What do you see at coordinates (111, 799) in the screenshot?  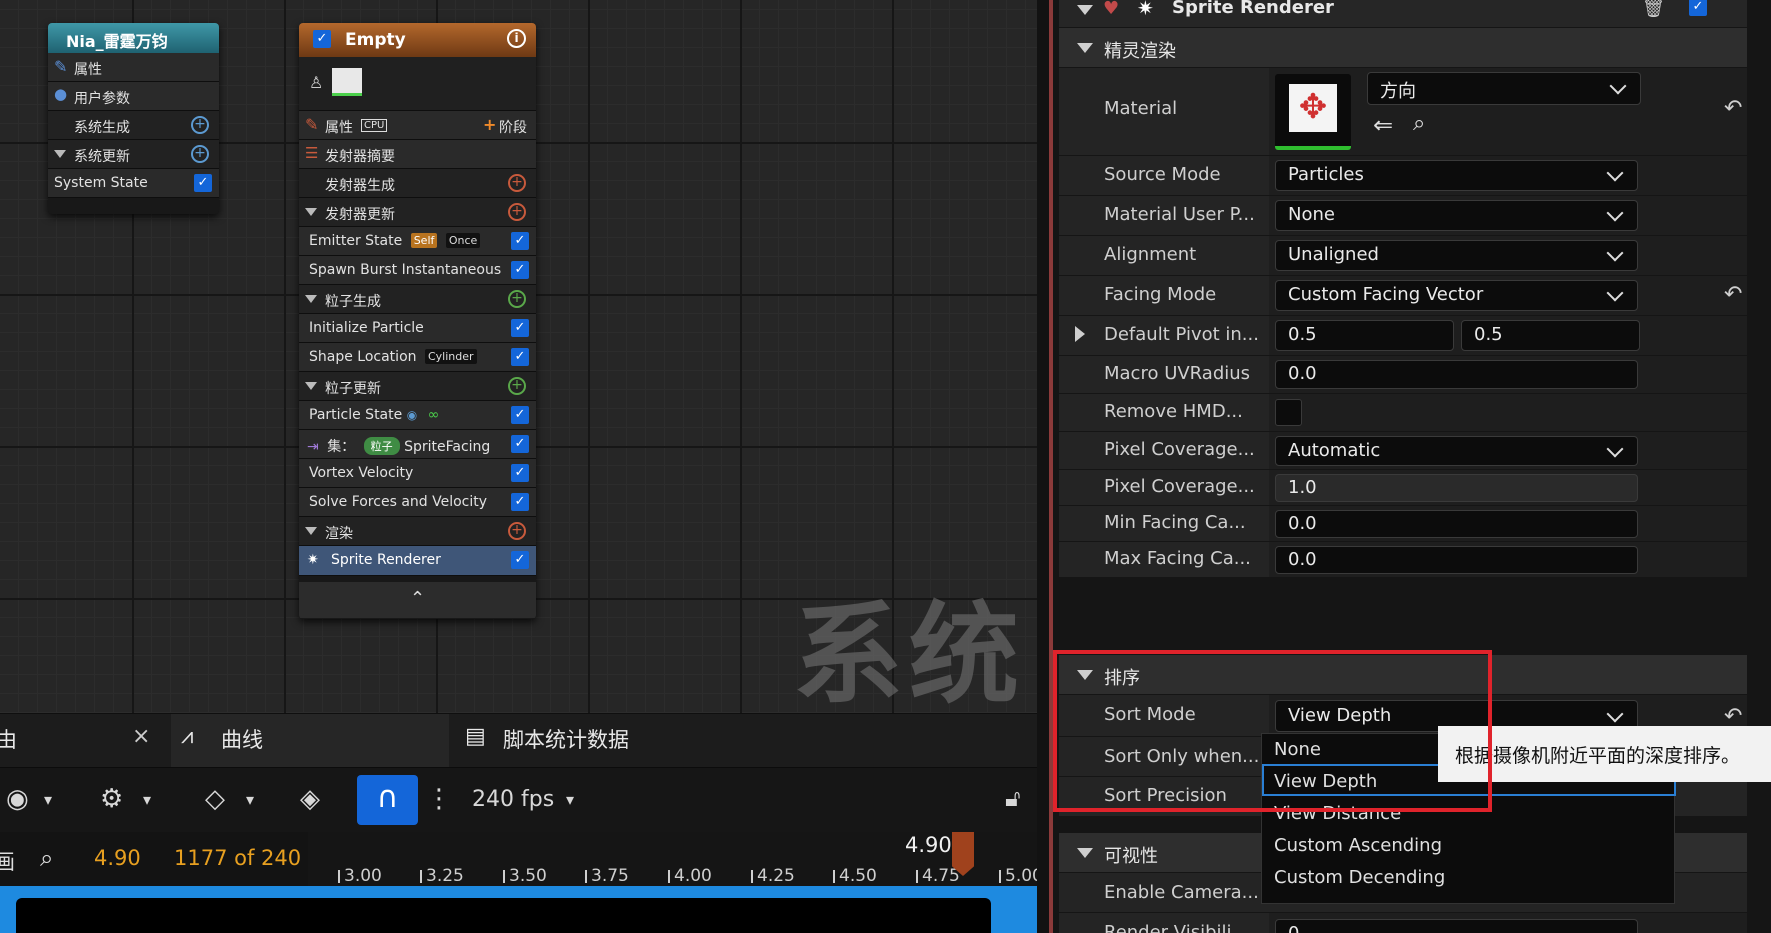 I see `gear-play-icon: ⚙` at bounding box center [111, 799].